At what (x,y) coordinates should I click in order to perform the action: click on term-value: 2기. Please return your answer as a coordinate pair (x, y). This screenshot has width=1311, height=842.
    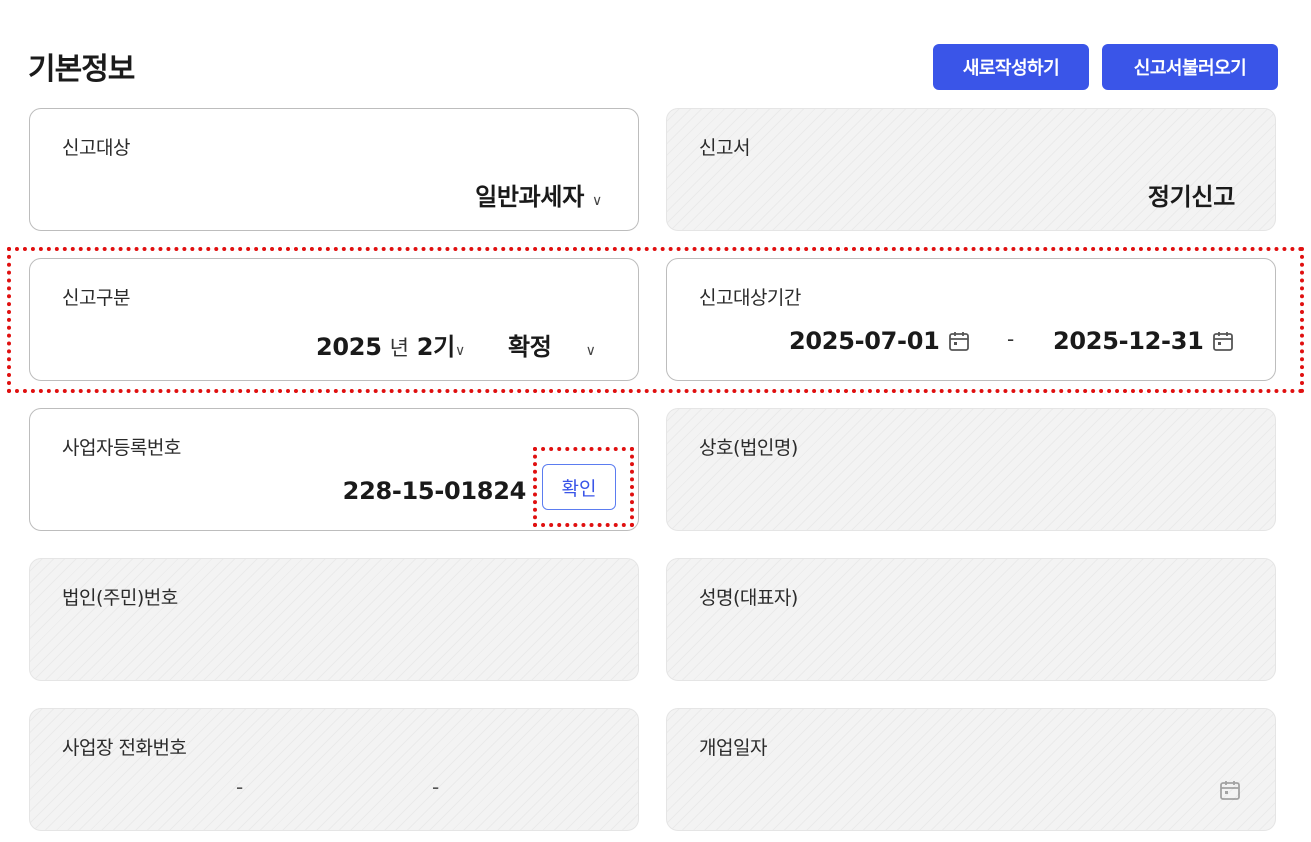
    Looking at the image, I should click on (435, 347).